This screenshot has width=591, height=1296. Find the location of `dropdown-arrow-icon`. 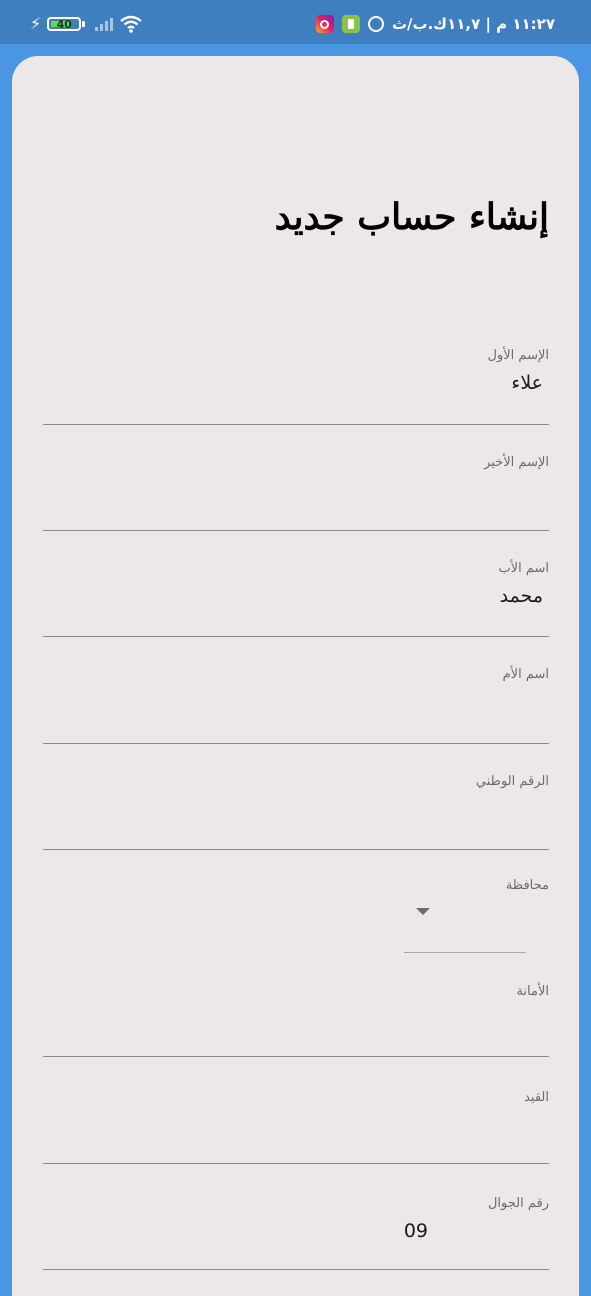

dropdown-arrow-icon is located at coordinates (423, 911).